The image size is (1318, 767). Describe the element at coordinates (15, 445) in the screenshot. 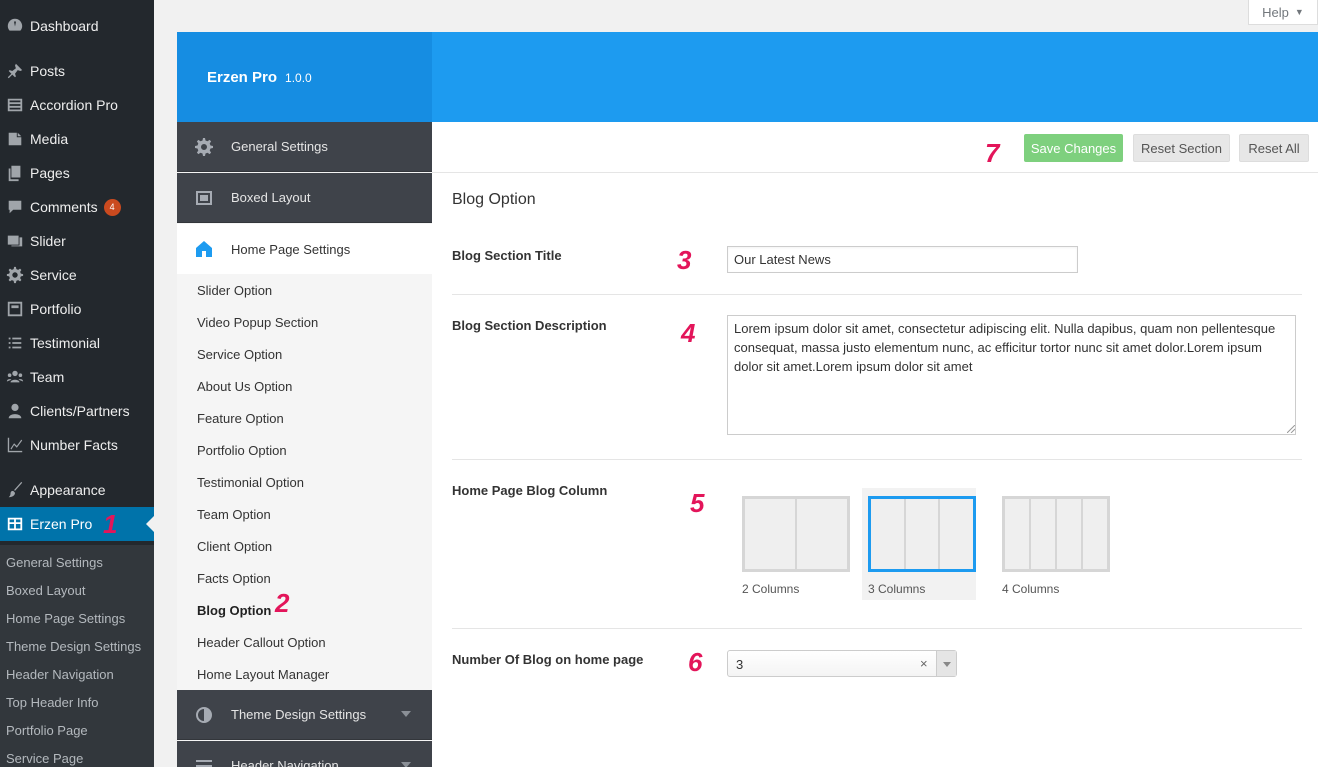

I see `chart-icon` at that location.